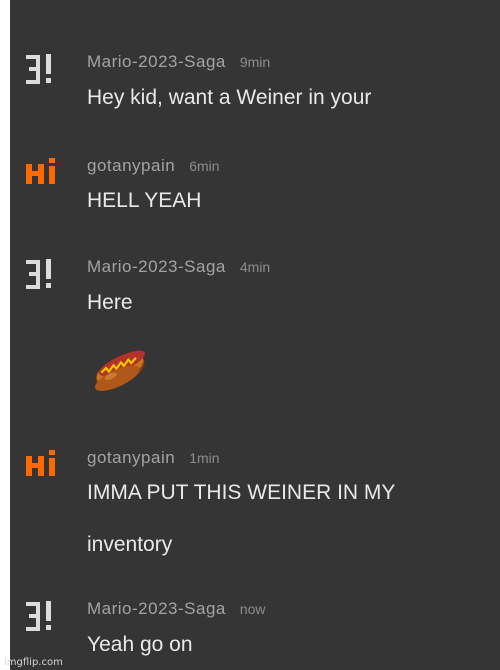 This screenshot has height=670, width=500. Describe the element at coordinates (229, 97) in the screenshot. I see `message-text: Hey kid, want a Weiner in your` at that location.